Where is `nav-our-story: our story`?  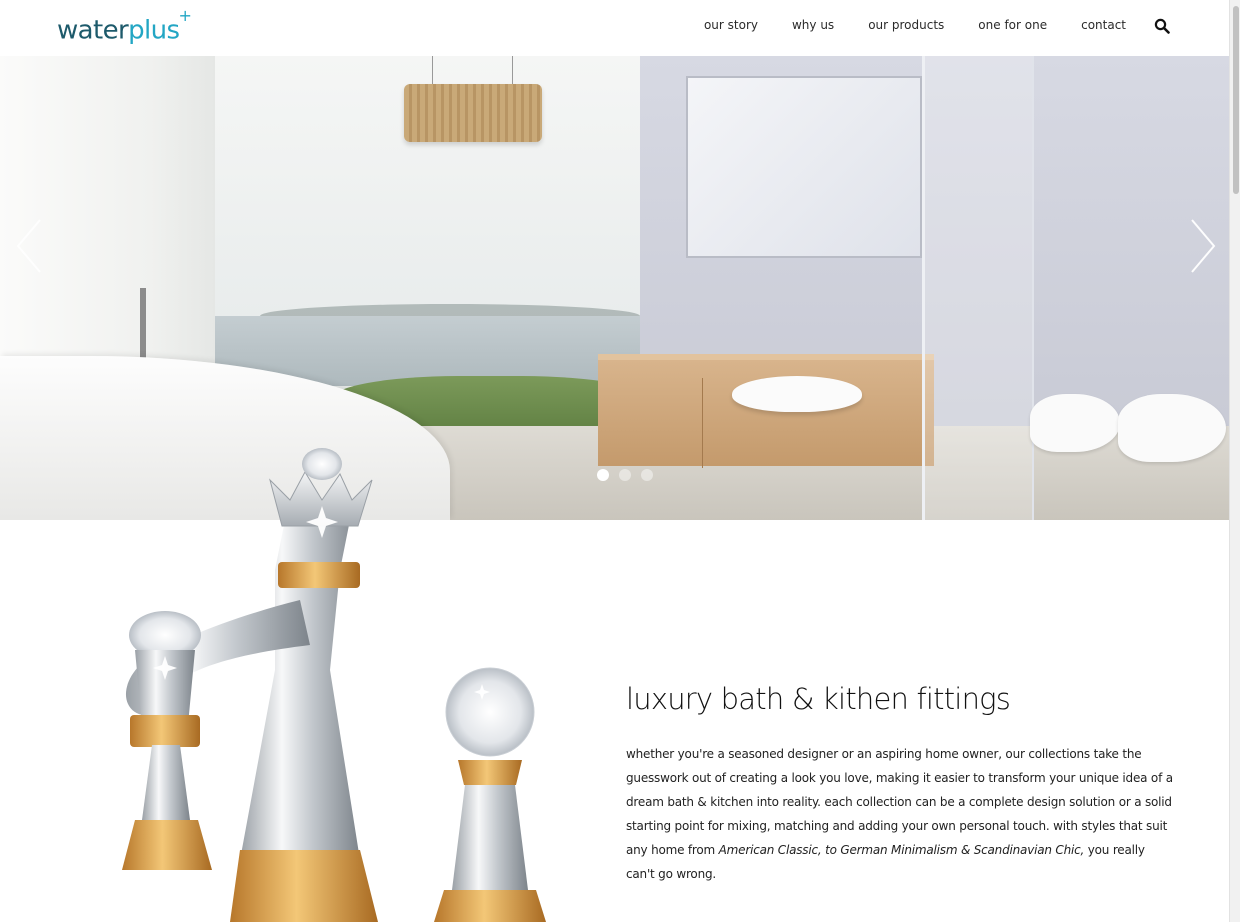
nav-our-story: our story is located at coordinates (731, 25).